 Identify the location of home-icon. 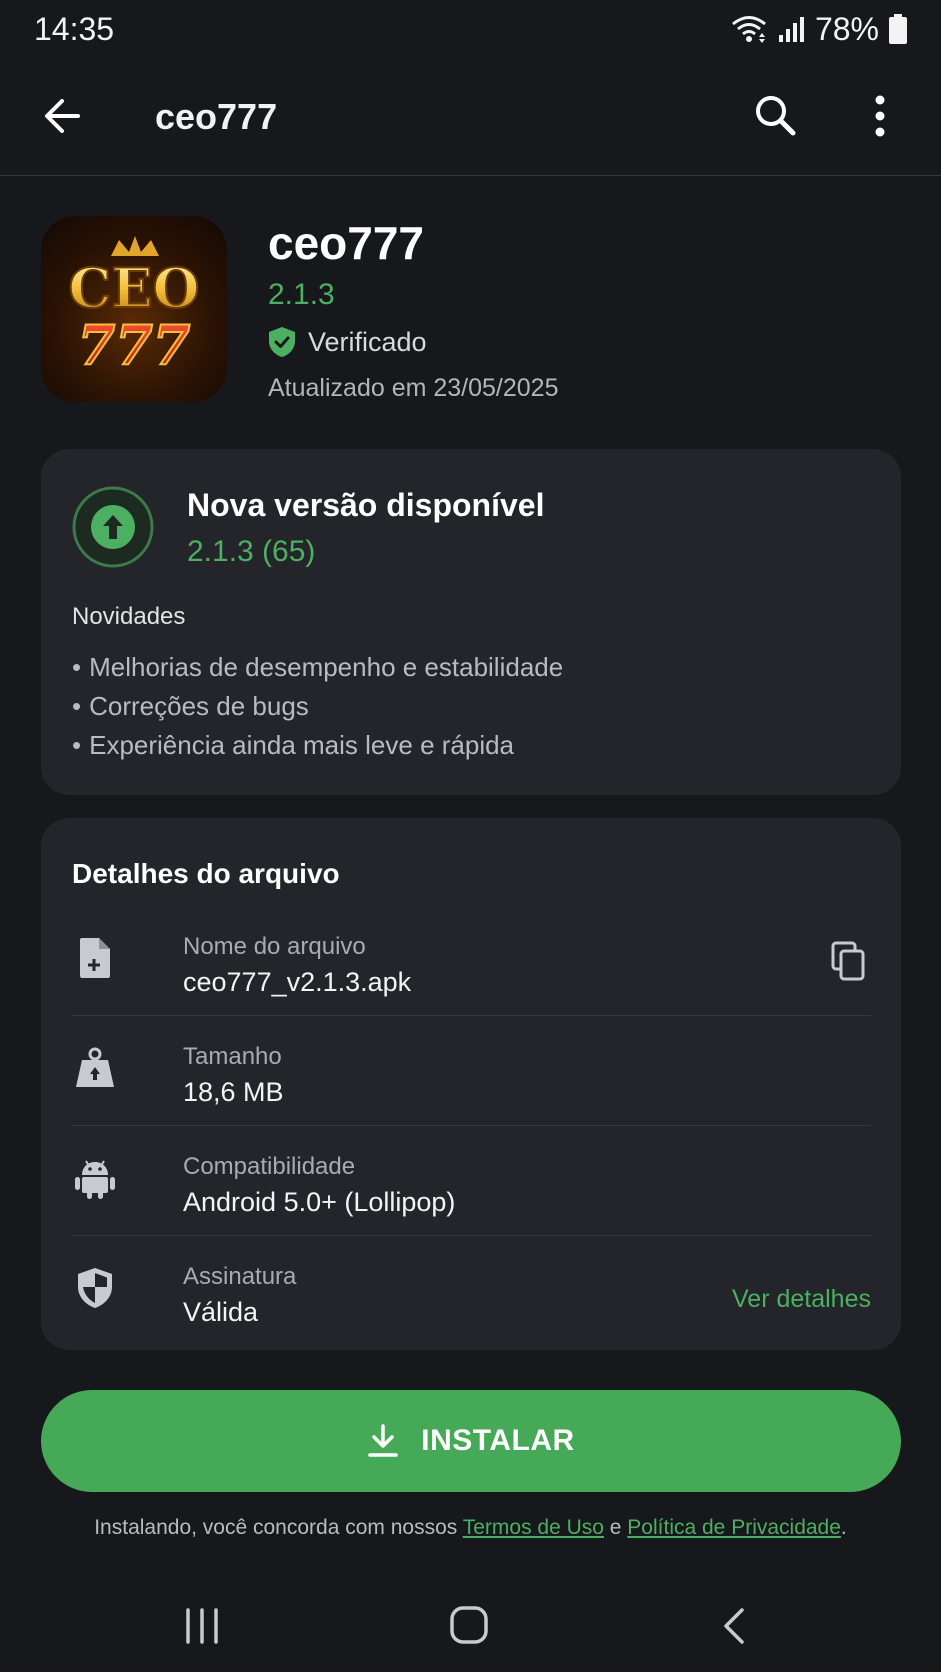
(469, 1625).